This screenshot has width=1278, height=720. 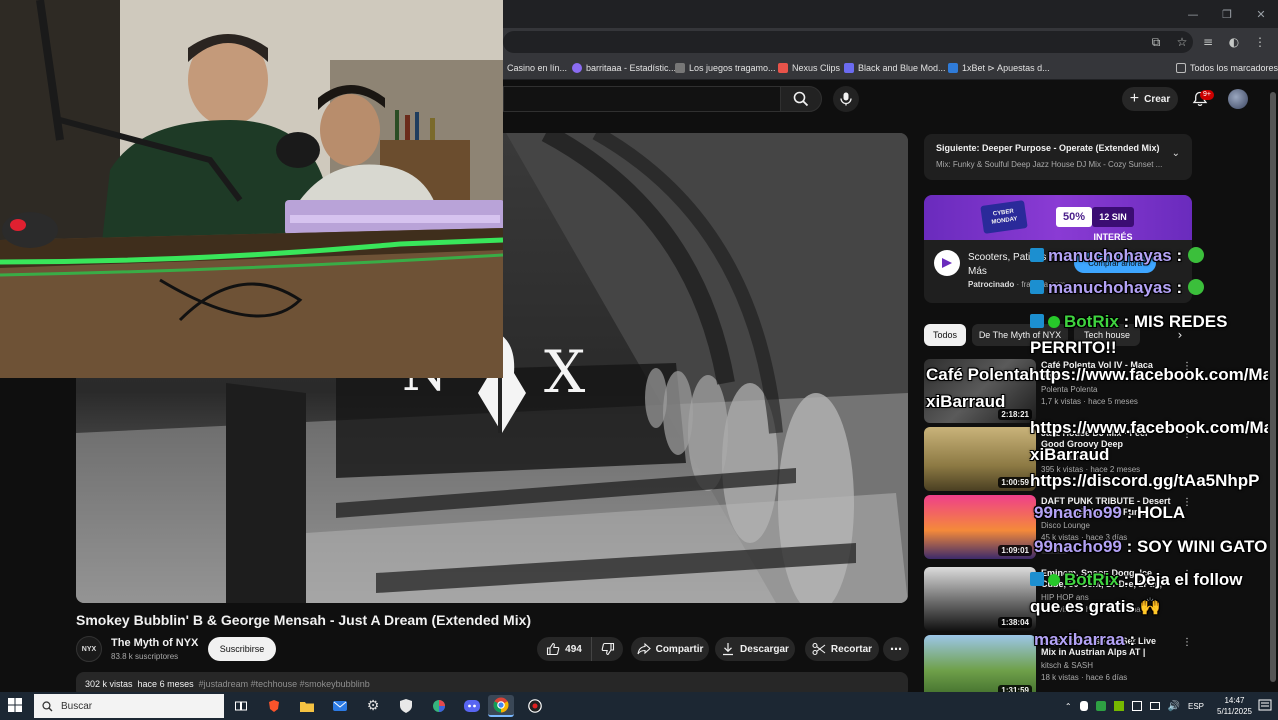 I want to click on sub-badge-icon, so click(x=1037, y=321).